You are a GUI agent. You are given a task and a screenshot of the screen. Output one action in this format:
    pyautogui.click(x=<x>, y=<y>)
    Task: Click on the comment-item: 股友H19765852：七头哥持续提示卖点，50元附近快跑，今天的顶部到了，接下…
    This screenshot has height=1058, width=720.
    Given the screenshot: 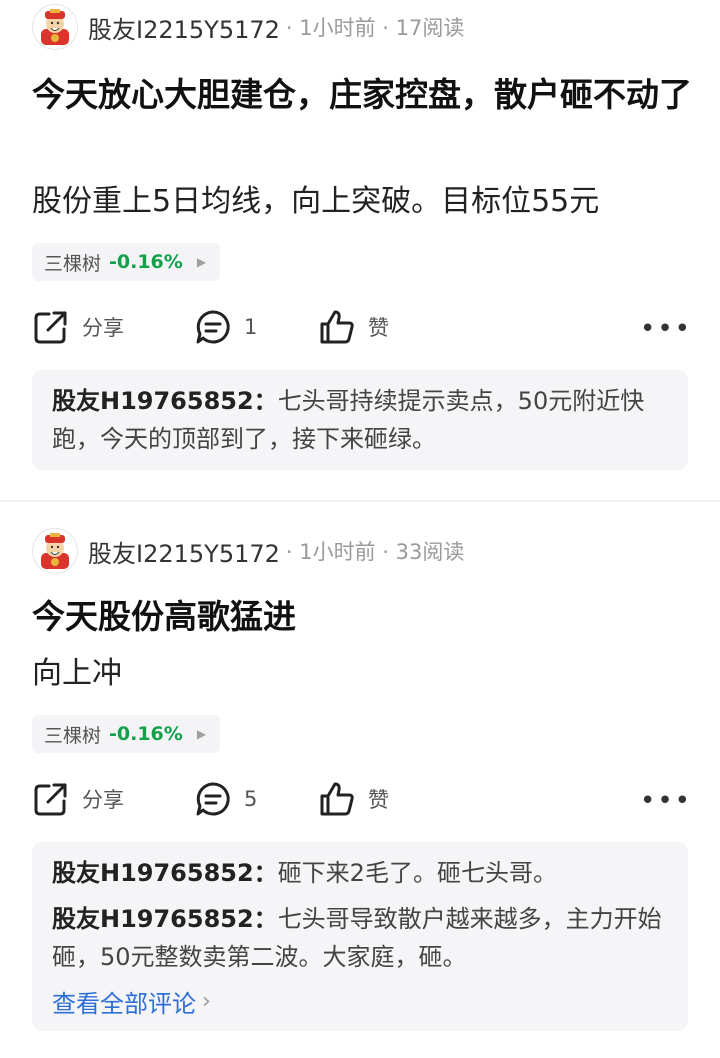 What is the action you would take?
    pyautogui.click(x=360, y=420)
    